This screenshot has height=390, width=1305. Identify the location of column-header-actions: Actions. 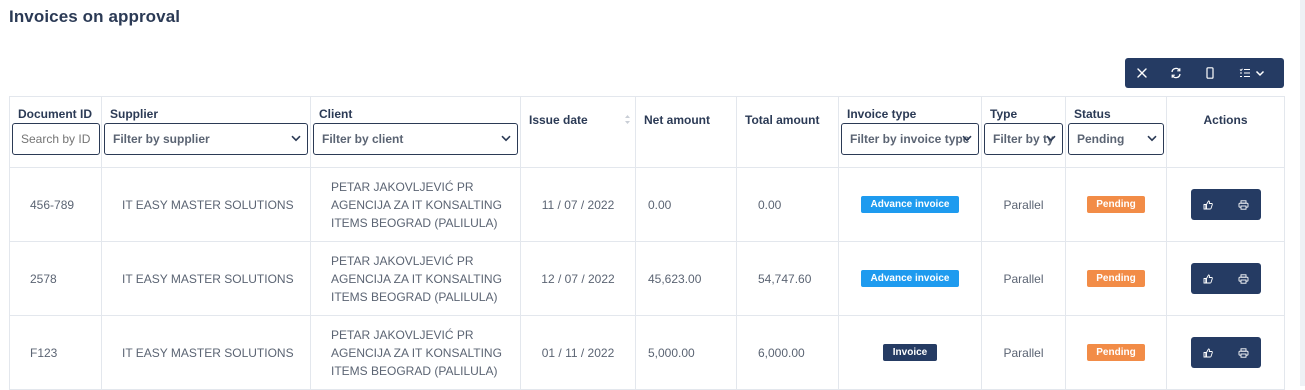
(1225, 132).